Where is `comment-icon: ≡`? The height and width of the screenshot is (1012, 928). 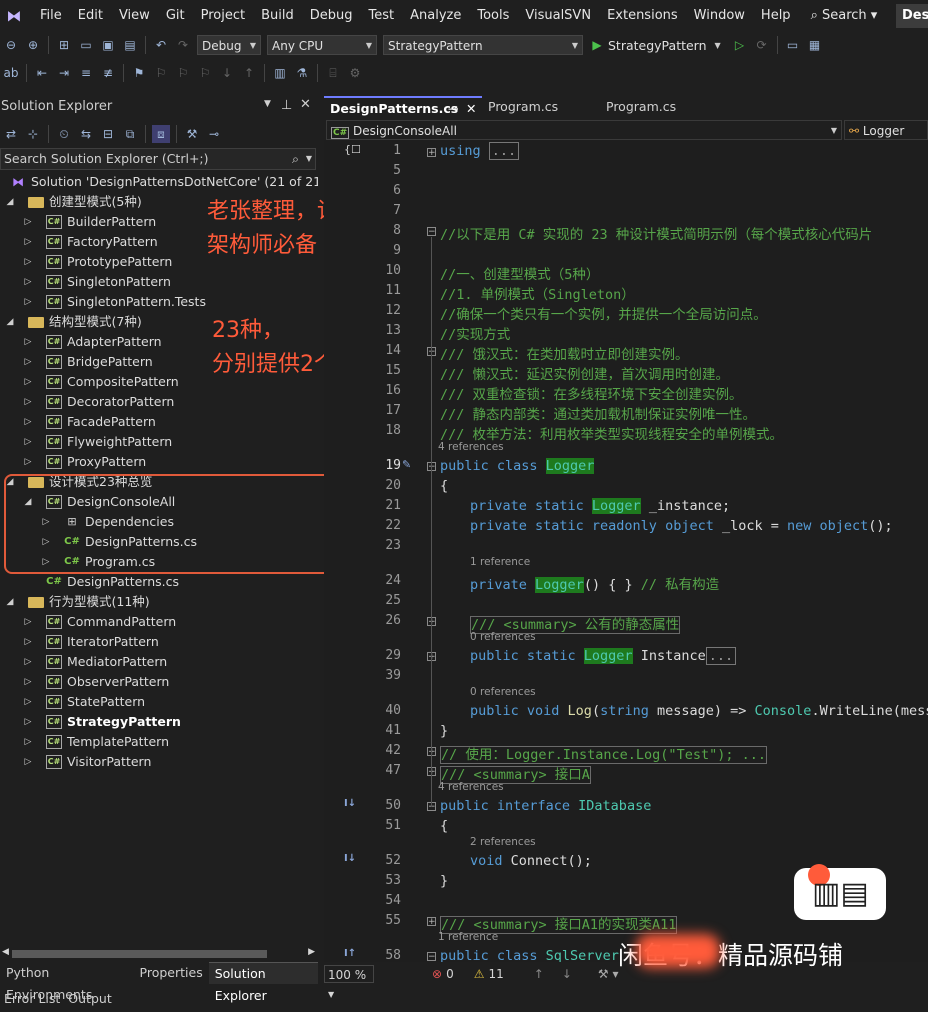 comment-icon: ≡ is located at coordinates (86, 73).